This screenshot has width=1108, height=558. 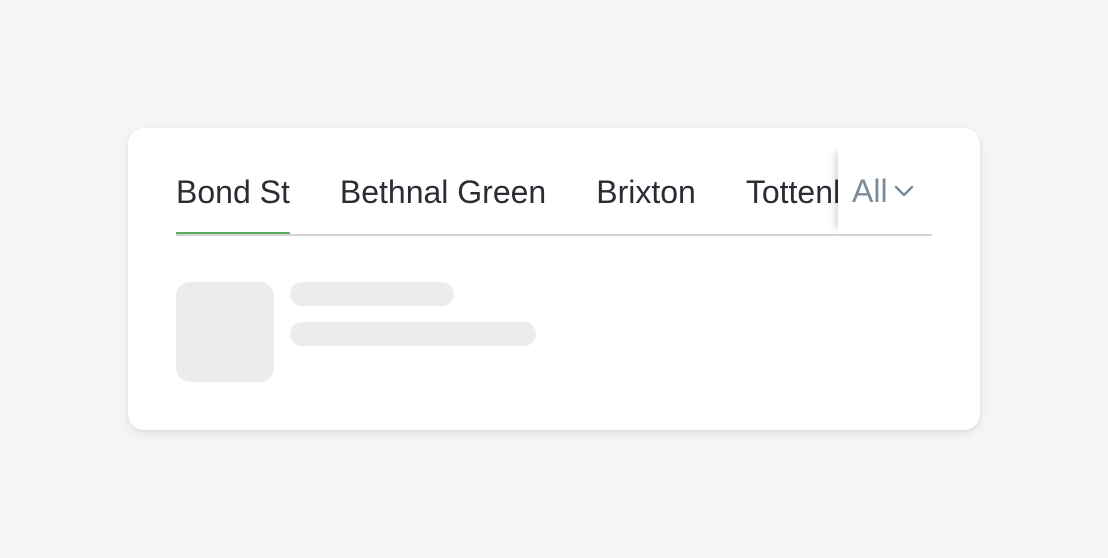 I want to click on tab-bond-st: Bond St, so click(x=233, y=182).